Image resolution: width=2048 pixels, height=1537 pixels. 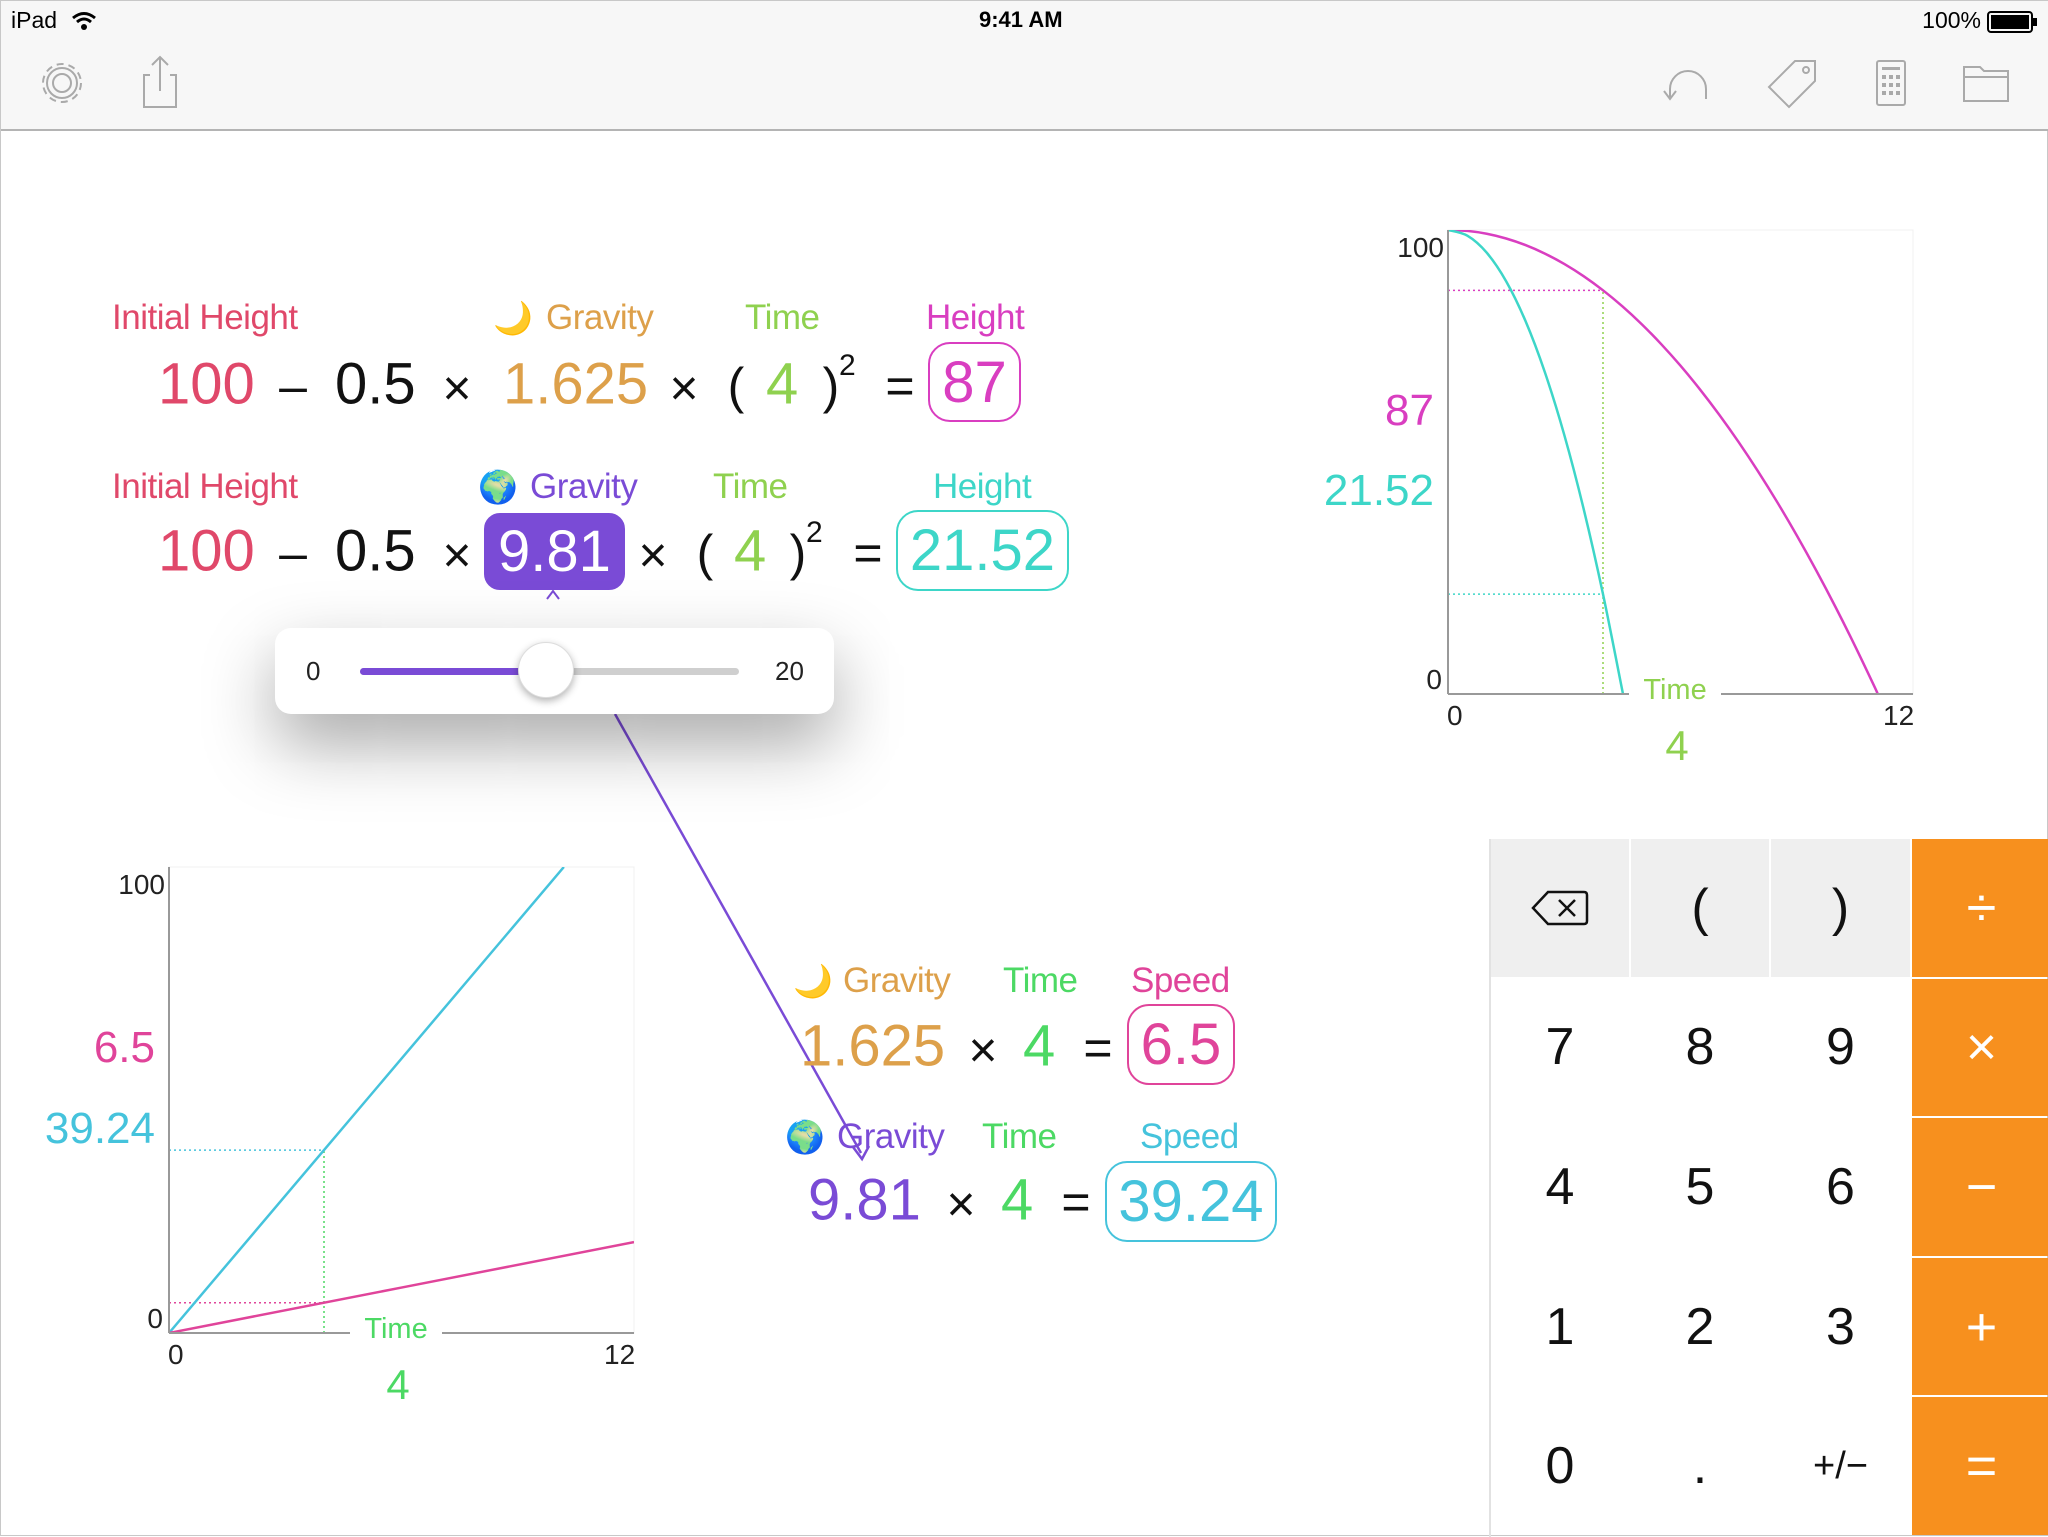 I want to click on digit-5-key: 5, so click(x=1700, y=1187).